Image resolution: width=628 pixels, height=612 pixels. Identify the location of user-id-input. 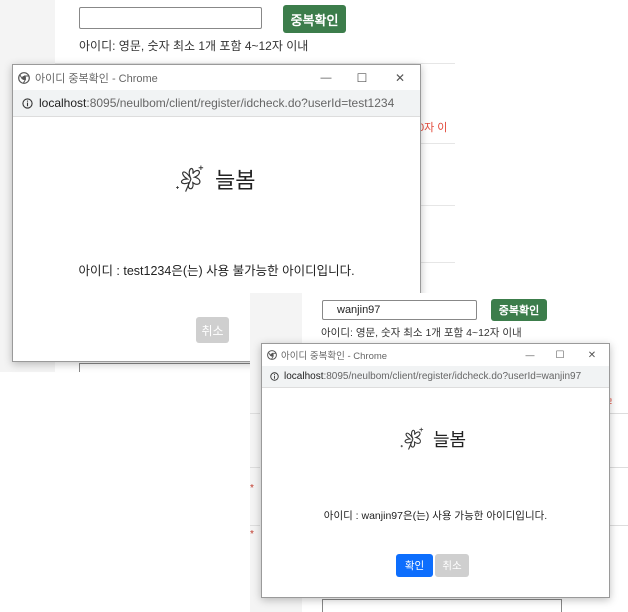
(170, 18).